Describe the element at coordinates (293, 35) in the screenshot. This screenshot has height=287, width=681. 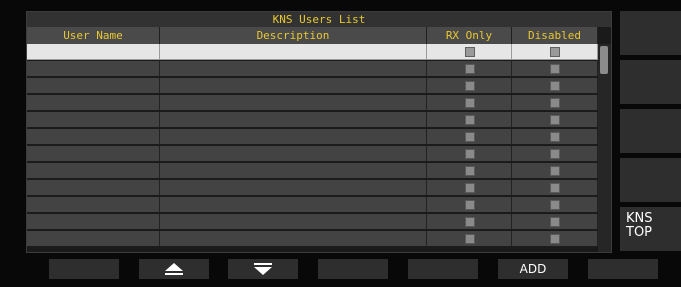
I see `column-header-description: Description` at that location.